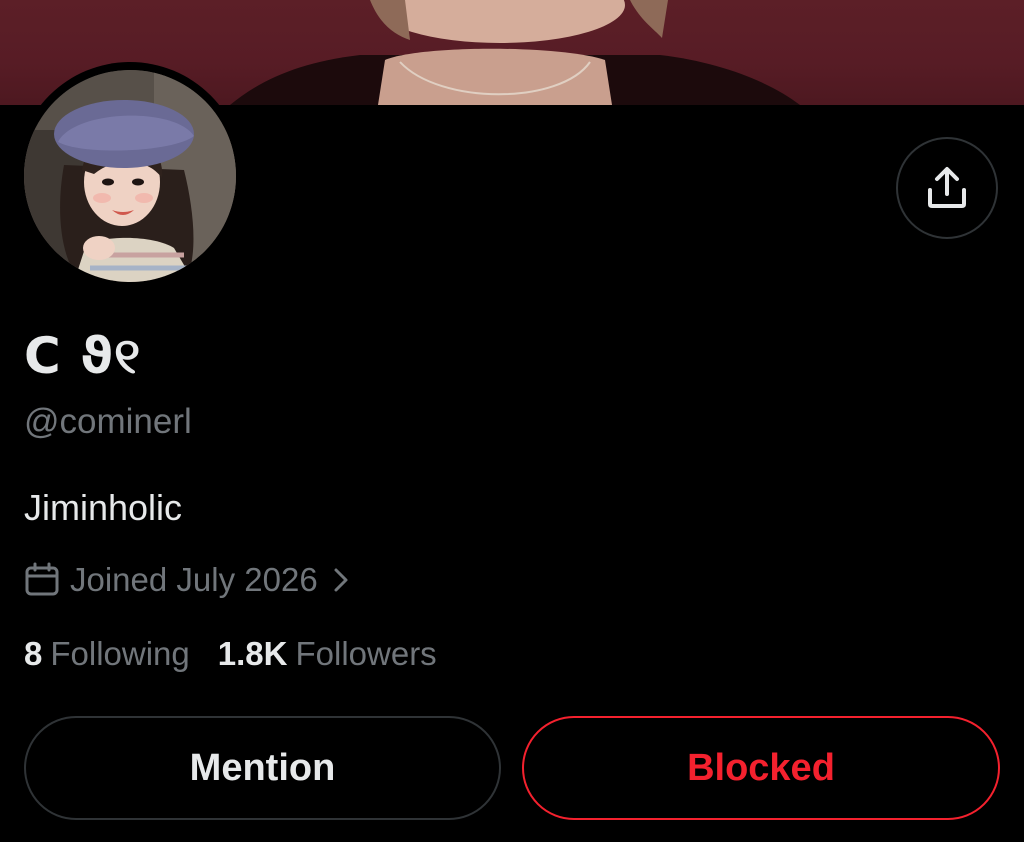  I want to click on display-name: C ϑ୧, so click(83, 356).